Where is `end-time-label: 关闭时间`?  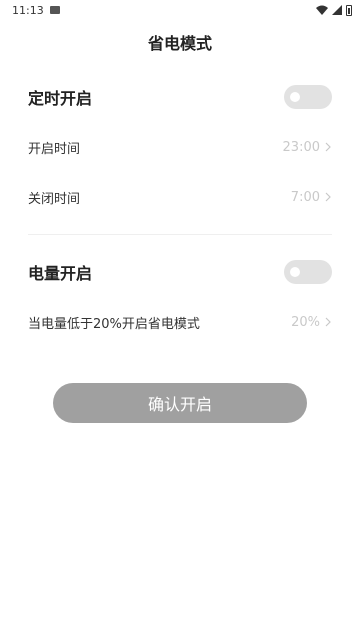
end-time-label: 关闭时间 is located at coordinates (54, 199).